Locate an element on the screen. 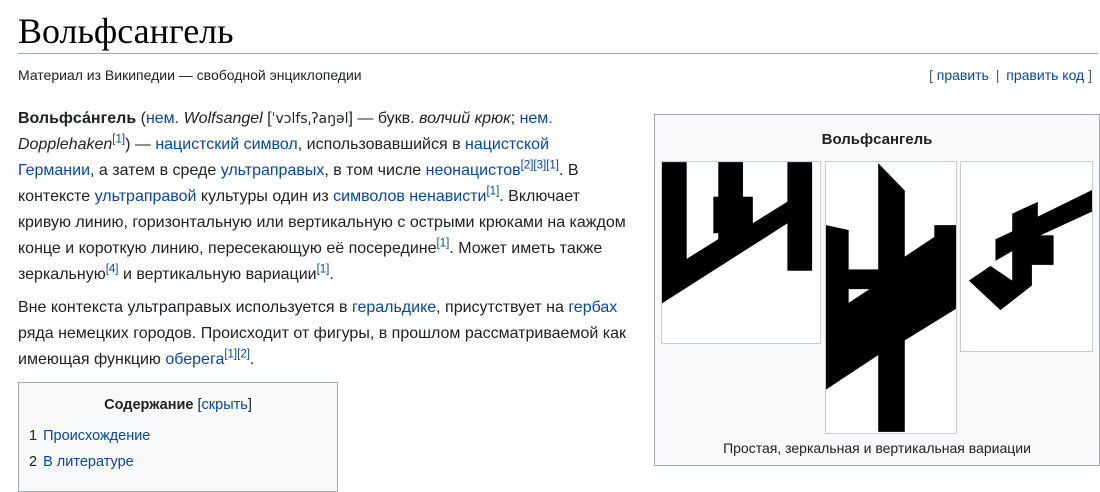 The width and height of the screenshot is (1100, 492). toc-item-number: 2 is located at coordinates (33, 462).